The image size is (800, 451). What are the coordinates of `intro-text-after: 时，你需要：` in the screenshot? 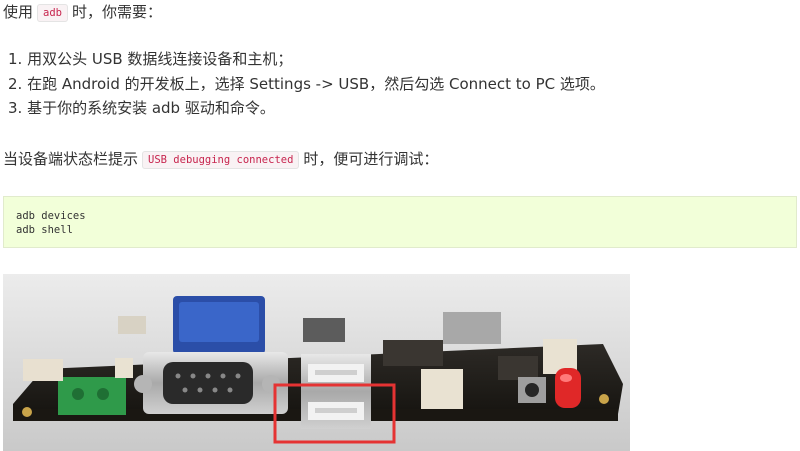 It's located at (116, 12).